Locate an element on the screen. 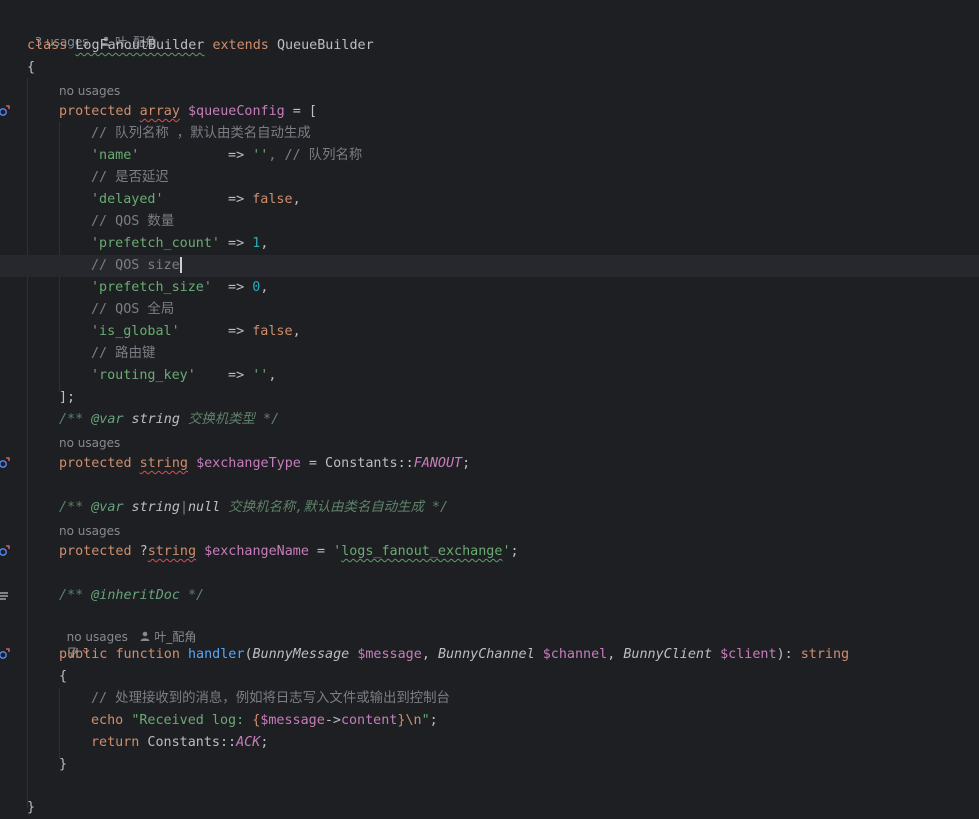  code-line-array-entry: 'prefetch_size' => 0, is located at coordinates (179, 288).